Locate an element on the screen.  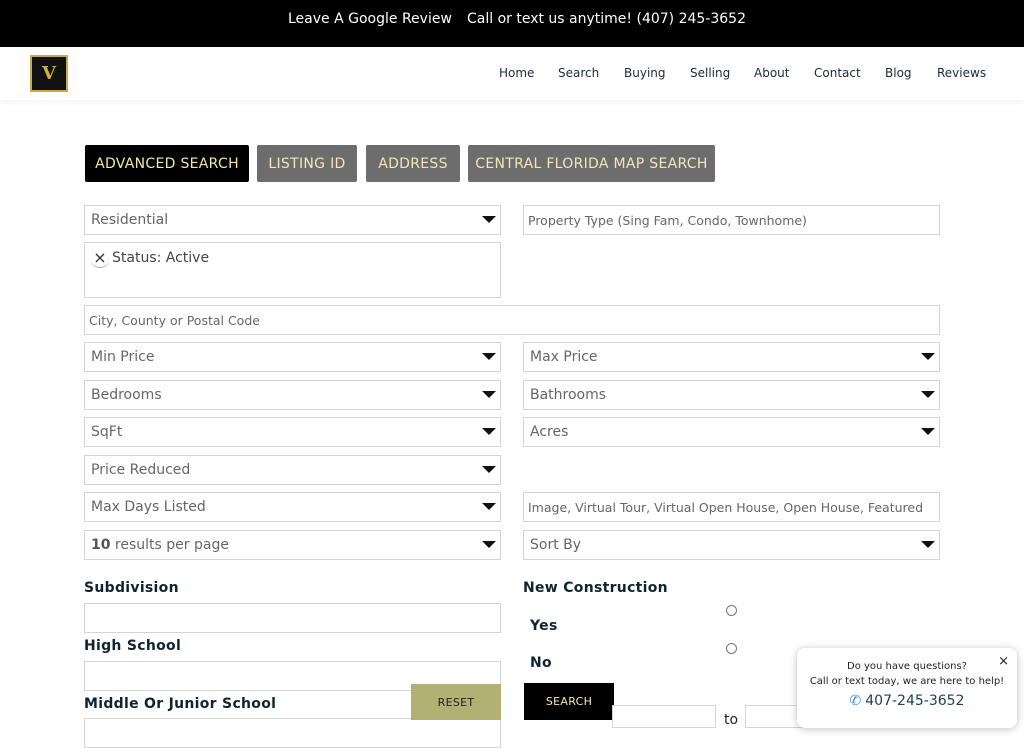
middle-school-input is located at coordinates (292, 733).